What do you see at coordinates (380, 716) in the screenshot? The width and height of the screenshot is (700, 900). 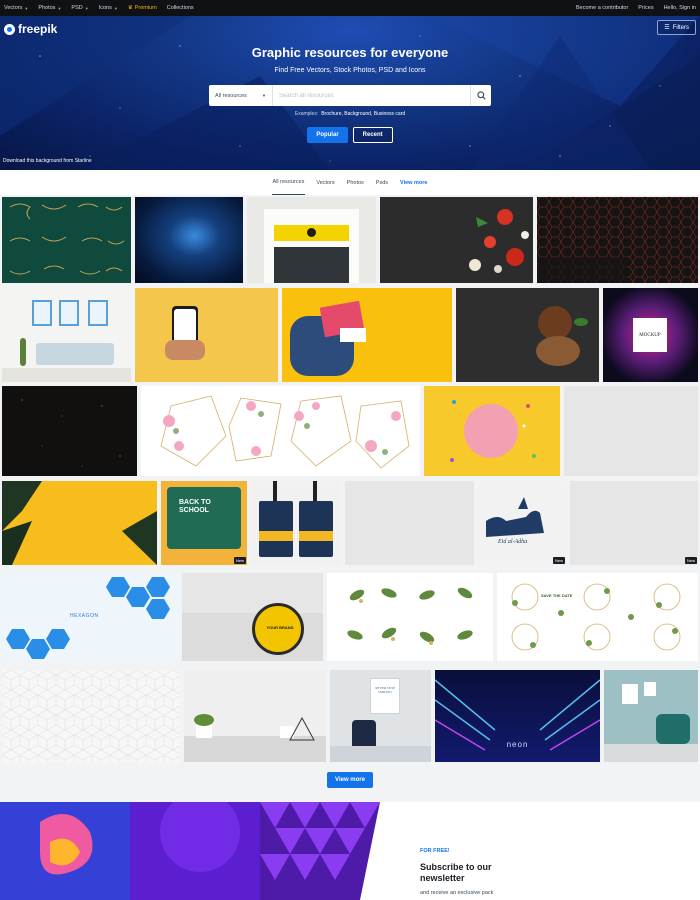 I see `tile-chair-poster: NEVER STOP SMILING` at bounding box center [380, 716].